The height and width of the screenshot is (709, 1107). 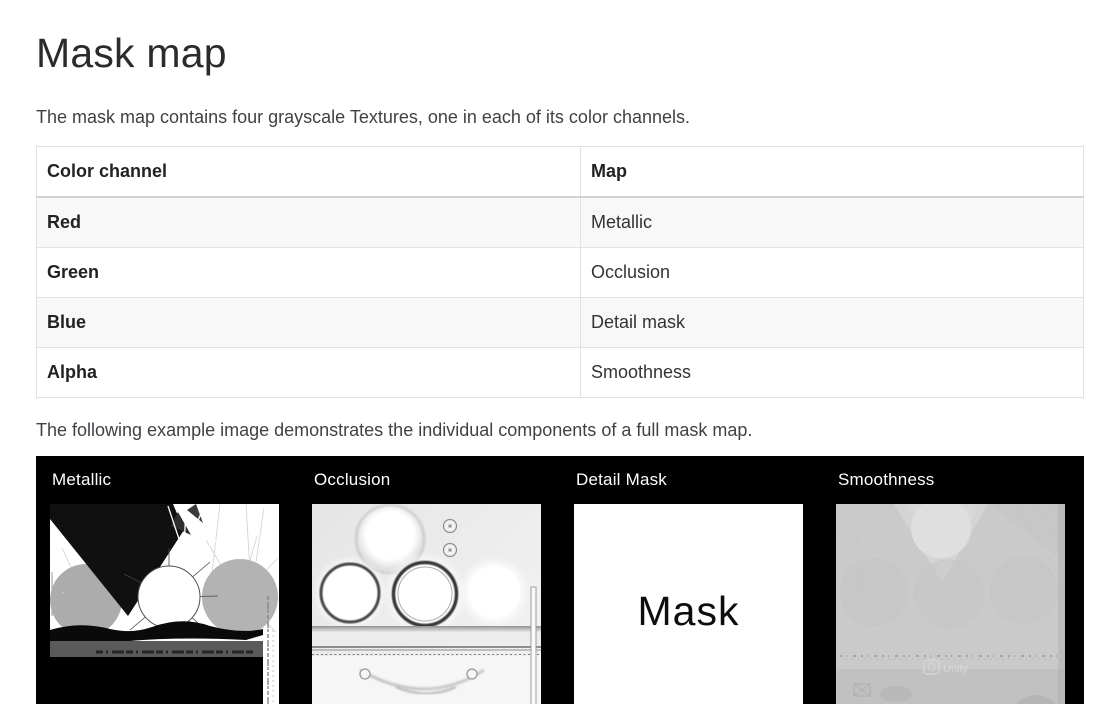 I want to click on table-row: Red Metallic, so click(x=560, y=222).